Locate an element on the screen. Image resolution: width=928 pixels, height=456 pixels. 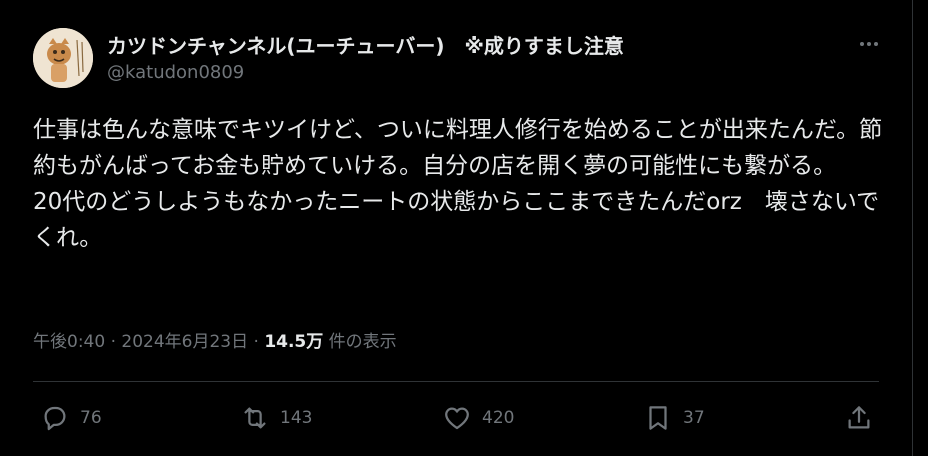
tweet-meta: 午後0:40 · 2024年6月23日 · 14.5万 件の表示 is located at coordinates (215, 339).